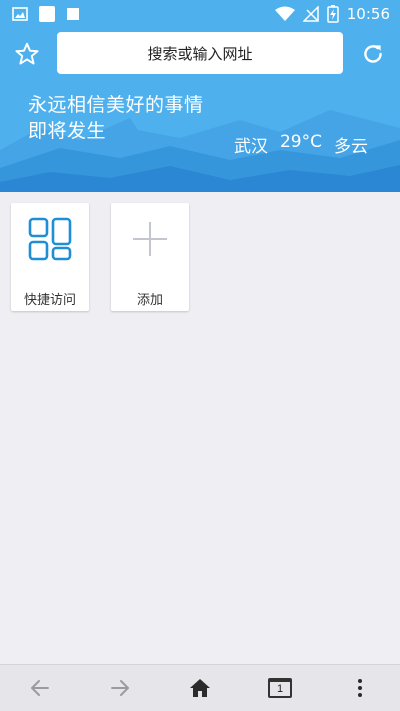 The height and width of the screenshot is (711, 400). I want to click on image-notification-icon, so click(20, 14).